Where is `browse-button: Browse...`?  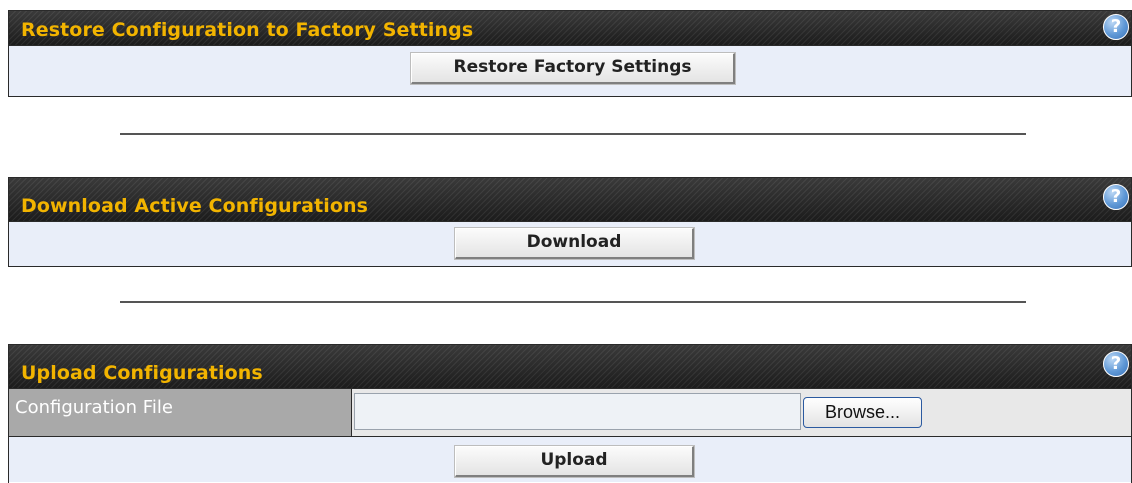 browse-button: Browse... is located at coordinates (862, 412).